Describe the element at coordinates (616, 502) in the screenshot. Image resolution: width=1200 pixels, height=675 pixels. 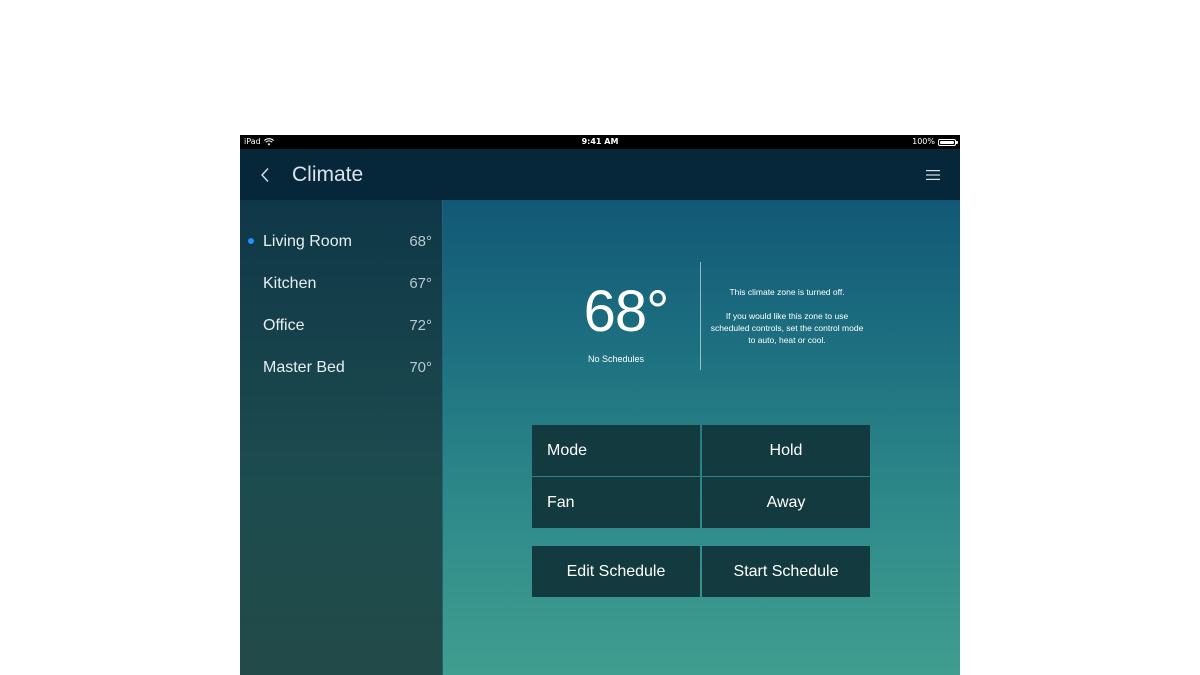
I see `fan-button: Fan` at that location.